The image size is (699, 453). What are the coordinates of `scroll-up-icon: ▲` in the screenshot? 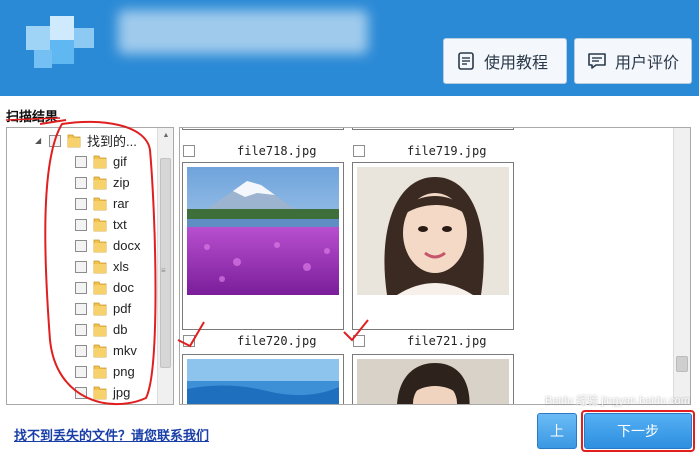 It's located at (165, 136).